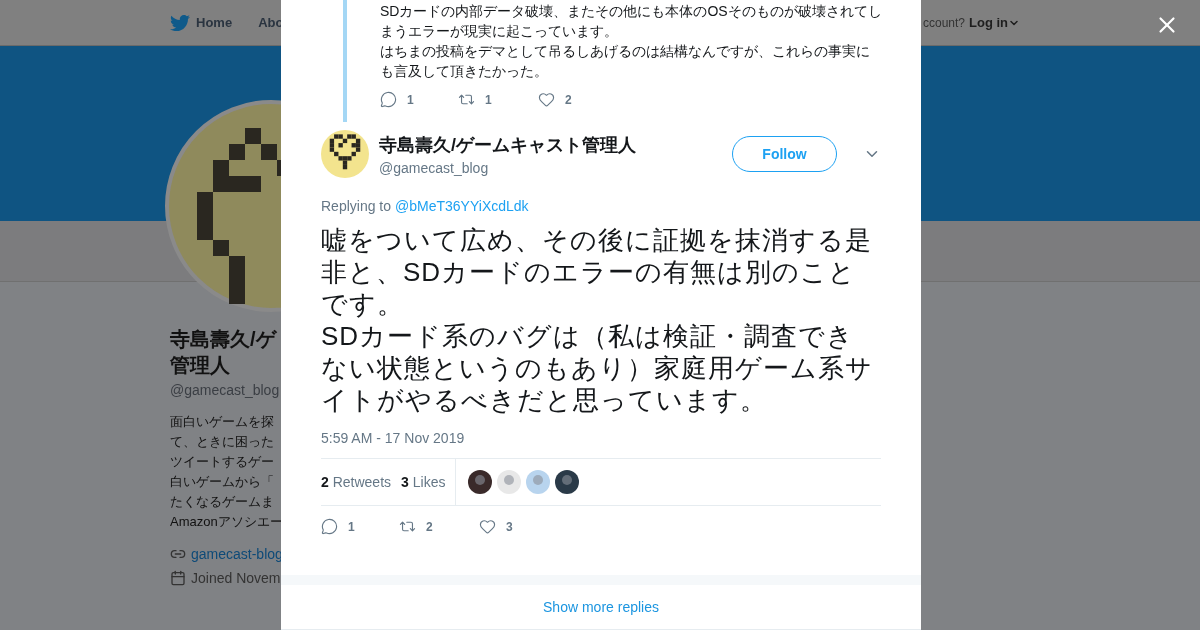 The image size is (1200, 630). I want to click on tweet-text: SDカードの内部データ破壊、またその他にも本体のOSそのものが破壊されてし まうエラーが現実に起こっています。 はちまの投稿をデマとして吊るしあげるのは結構なんですが、これらの事実に も言及して頂きたかった。, so click(631, 41).